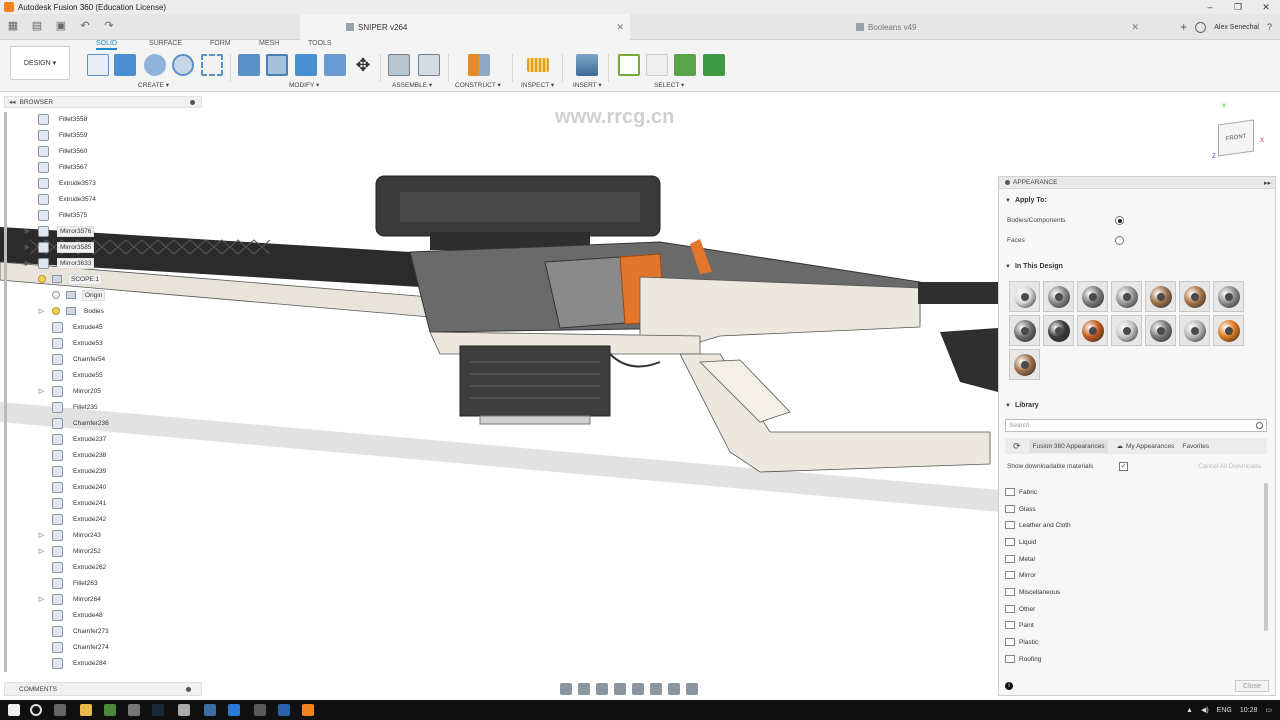 This screenshot has height=720, width=1280. Describe the element at coordinates (81, 647) in the screenshot. I see `tree-item: Chamfer274` at that location.